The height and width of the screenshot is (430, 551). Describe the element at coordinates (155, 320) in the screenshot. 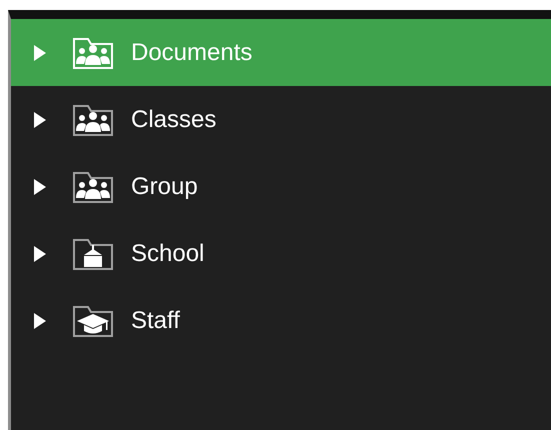

I see `tree-item-label: Staff` at that location.